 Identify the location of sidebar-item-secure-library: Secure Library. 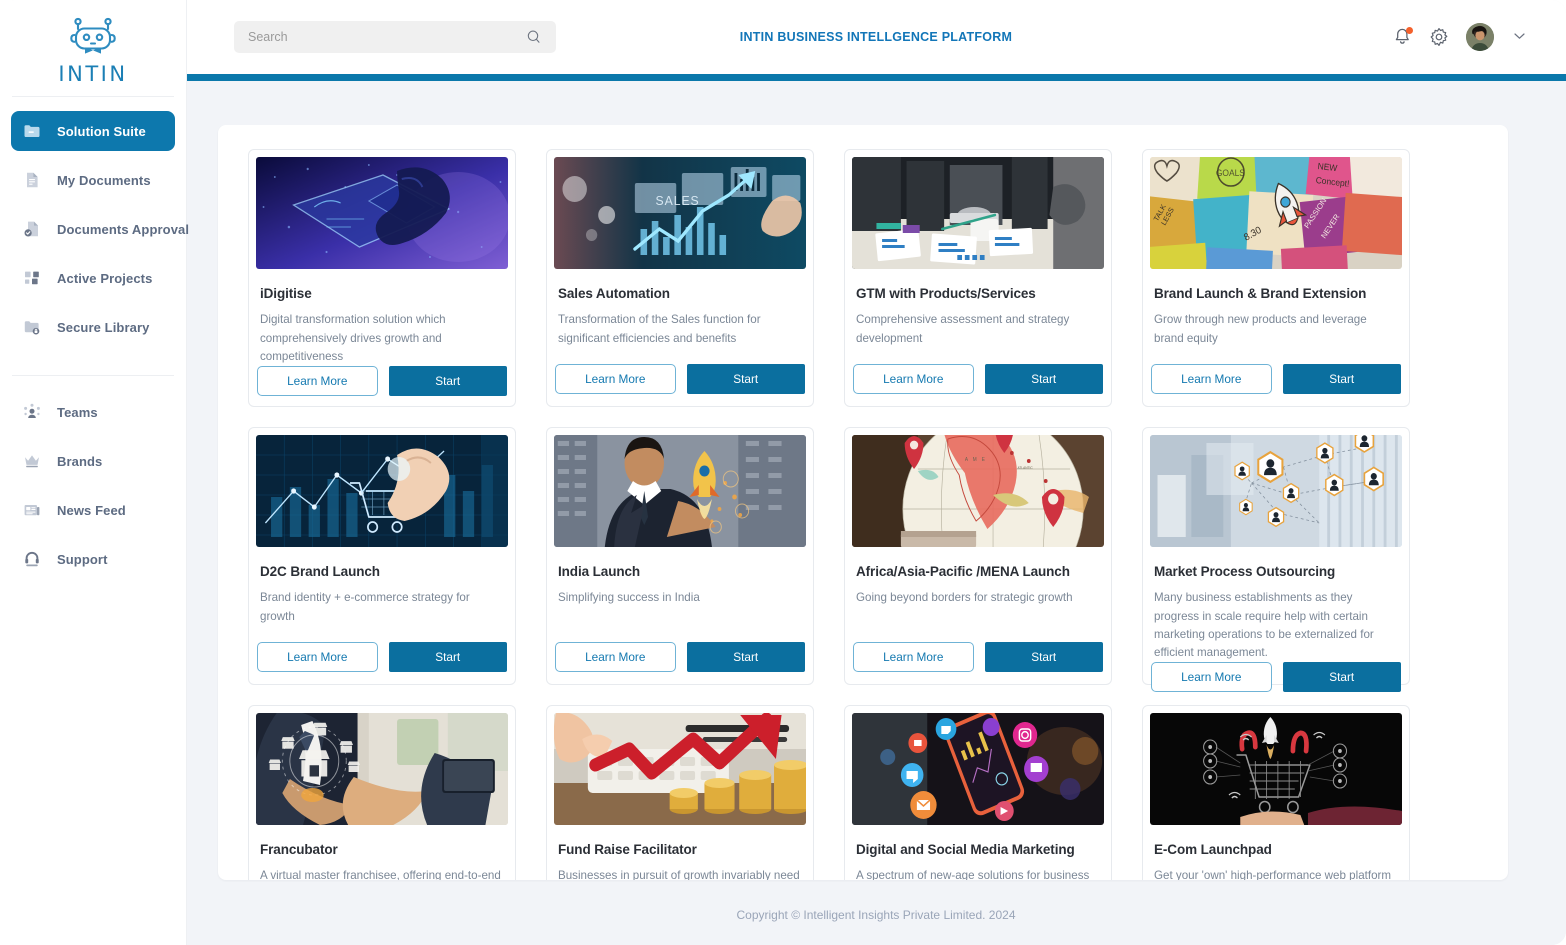
(93, 327).